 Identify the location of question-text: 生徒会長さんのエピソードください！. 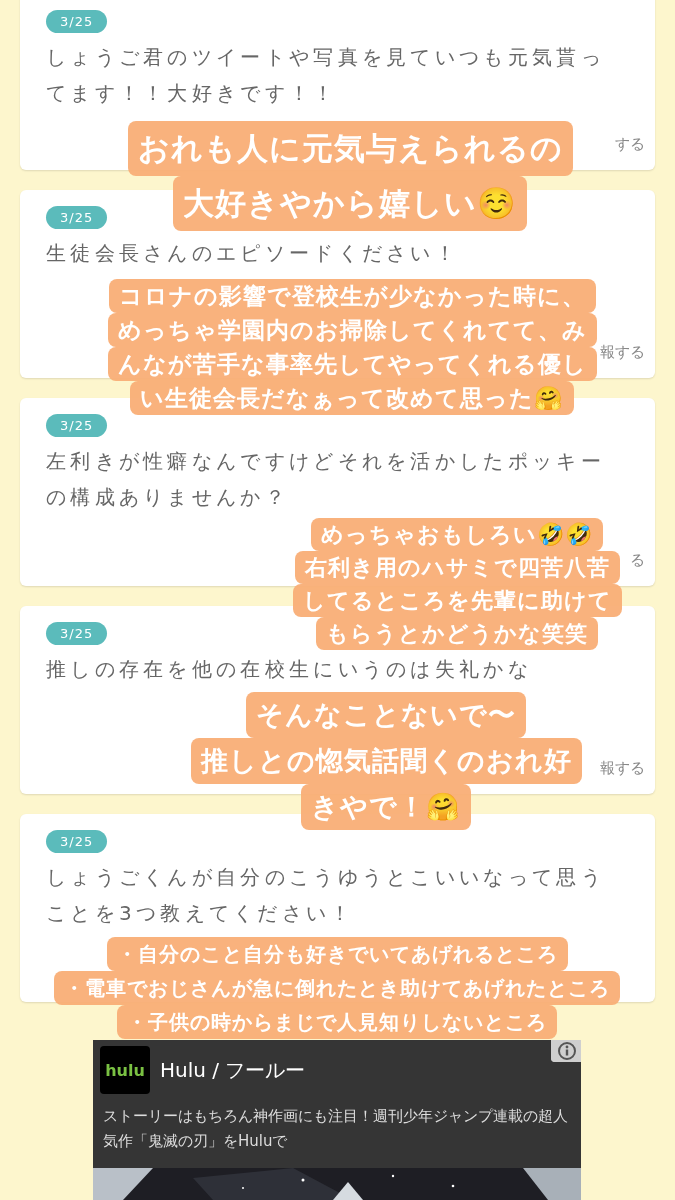
(253, 253).